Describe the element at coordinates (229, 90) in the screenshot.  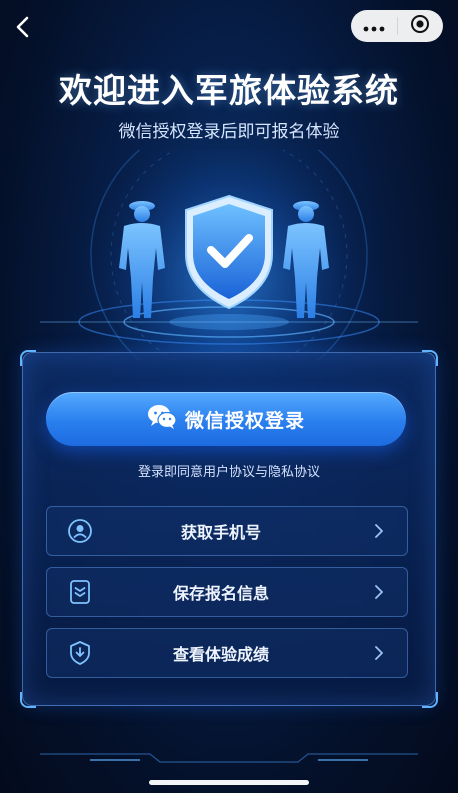
I see `page-title: 欢迎进入军旅体验系统` at that location.